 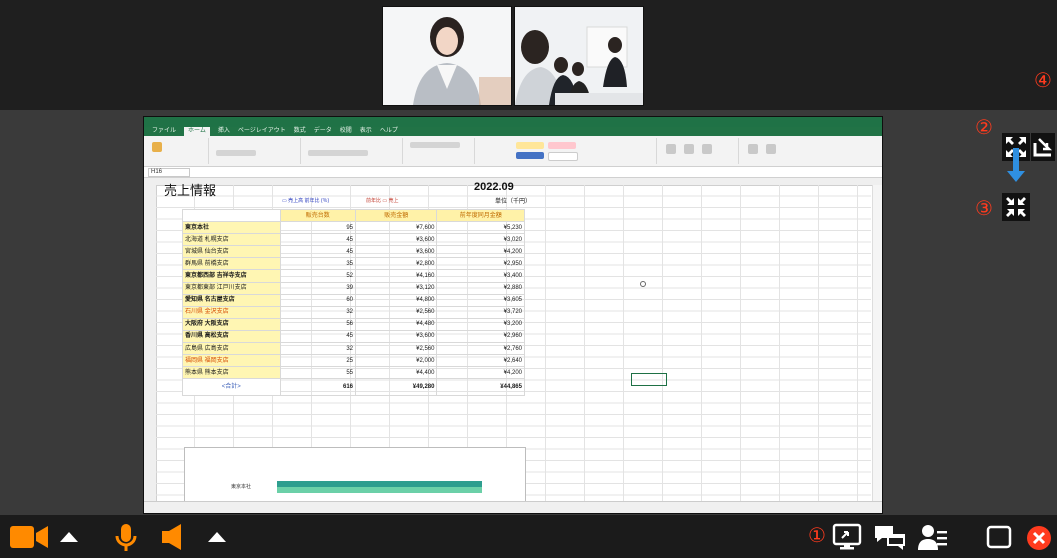 What do you see at coordinates (224, 131) in the screenshot?
I see `excel-tab-insert: 挿入` at bounding box center [224, 131].